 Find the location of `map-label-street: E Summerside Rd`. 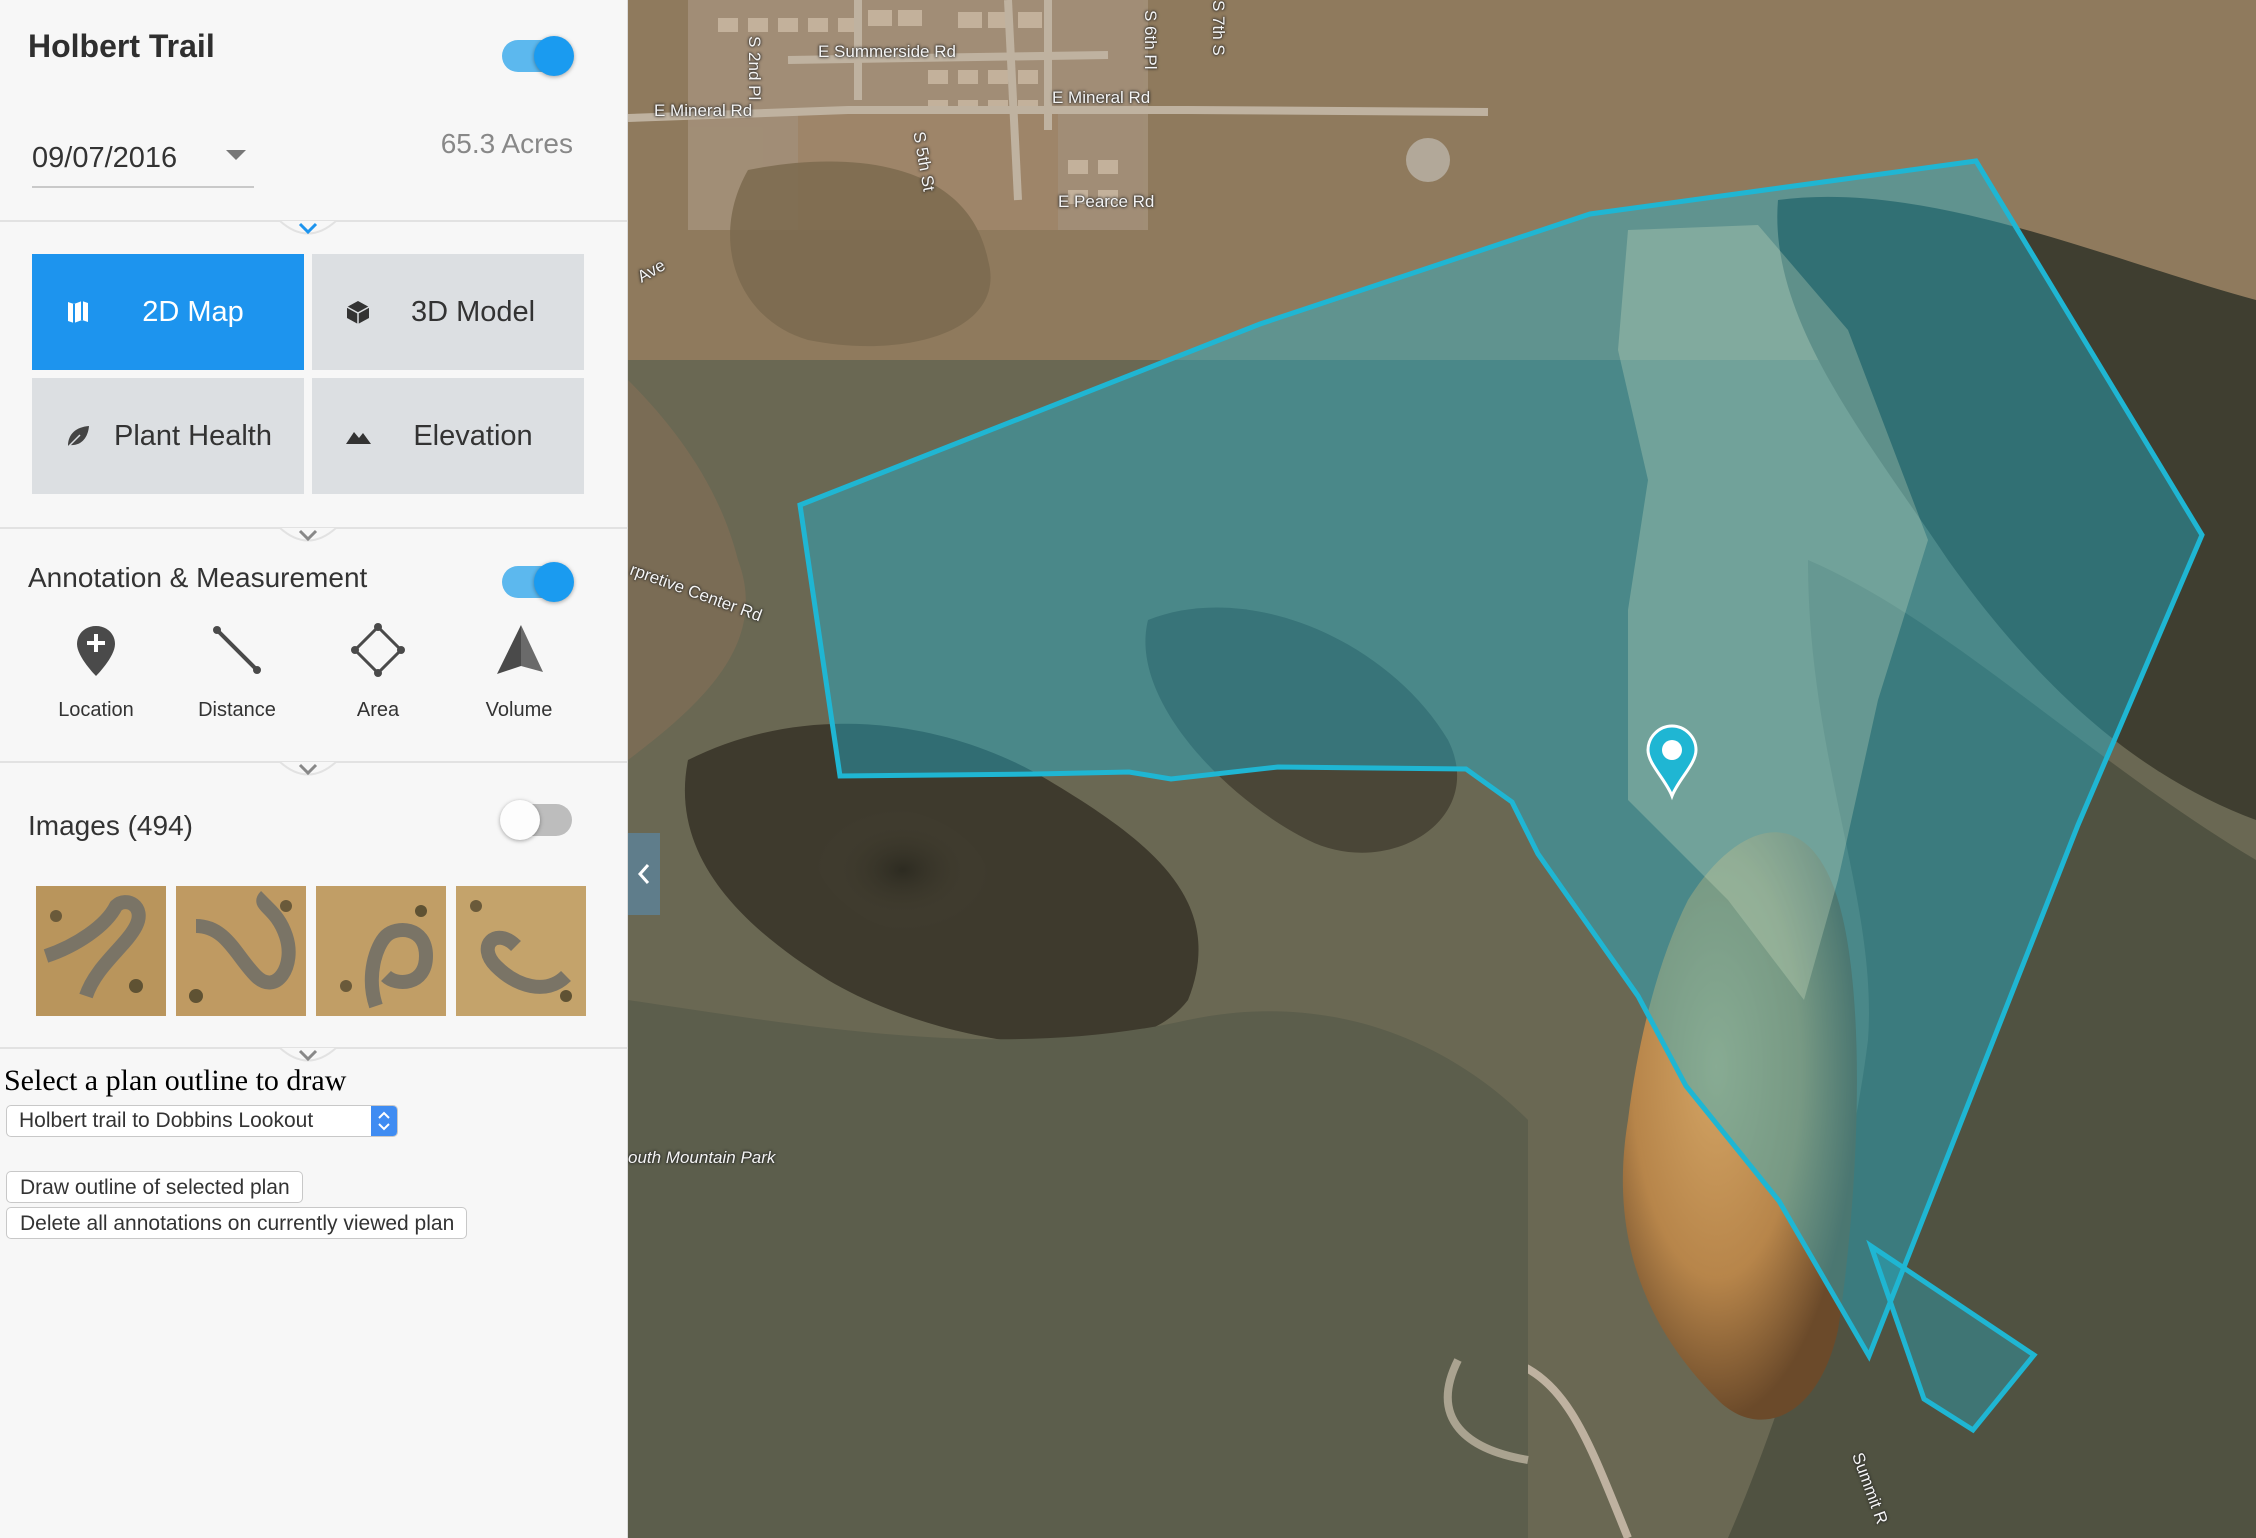

map-label-street: E Summerside Rd is located at coordinates (887, 51).